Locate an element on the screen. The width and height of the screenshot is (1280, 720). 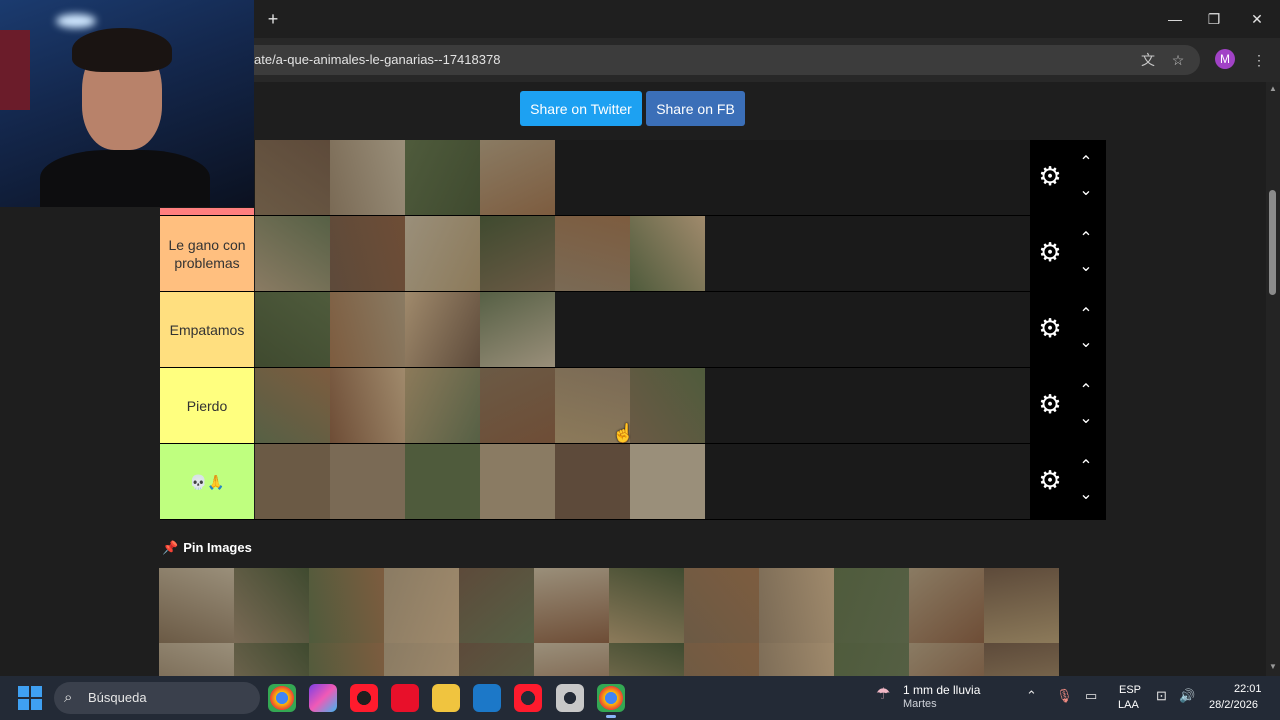
translate-icon: 文 is located at coordinates (1148, 60).